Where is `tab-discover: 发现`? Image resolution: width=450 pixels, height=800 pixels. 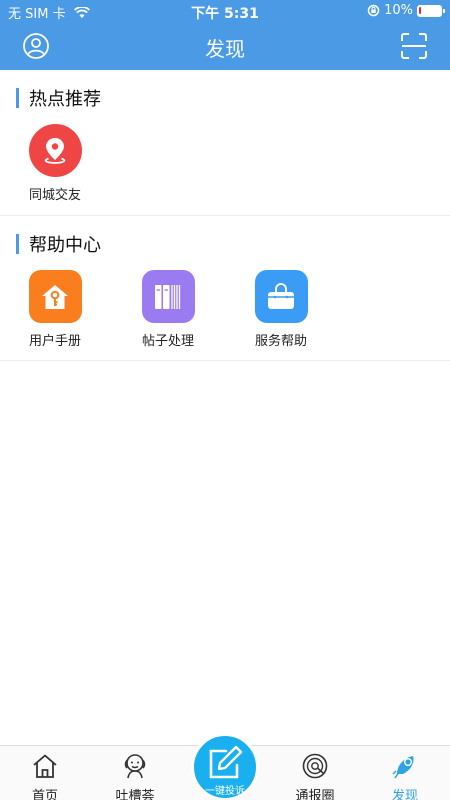
tab-discover: 发现 is located at coordinates (405, 773).